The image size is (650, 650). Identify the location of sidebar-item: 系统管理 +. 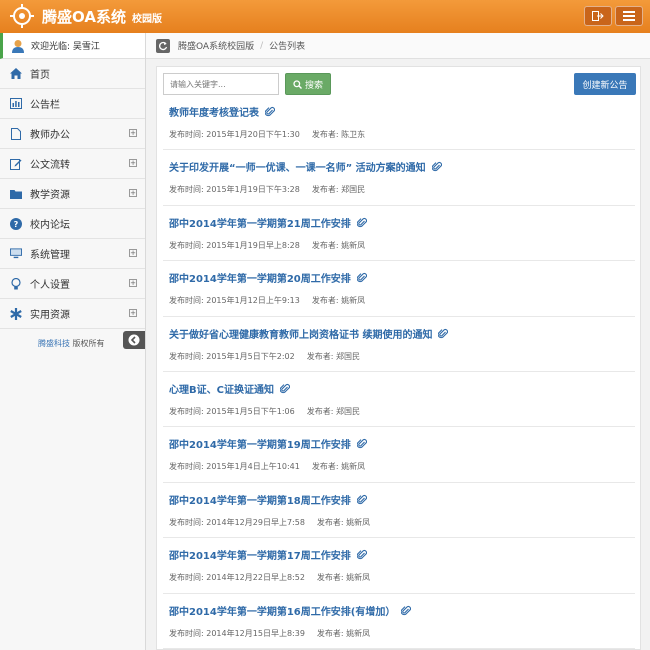
(72, 254).